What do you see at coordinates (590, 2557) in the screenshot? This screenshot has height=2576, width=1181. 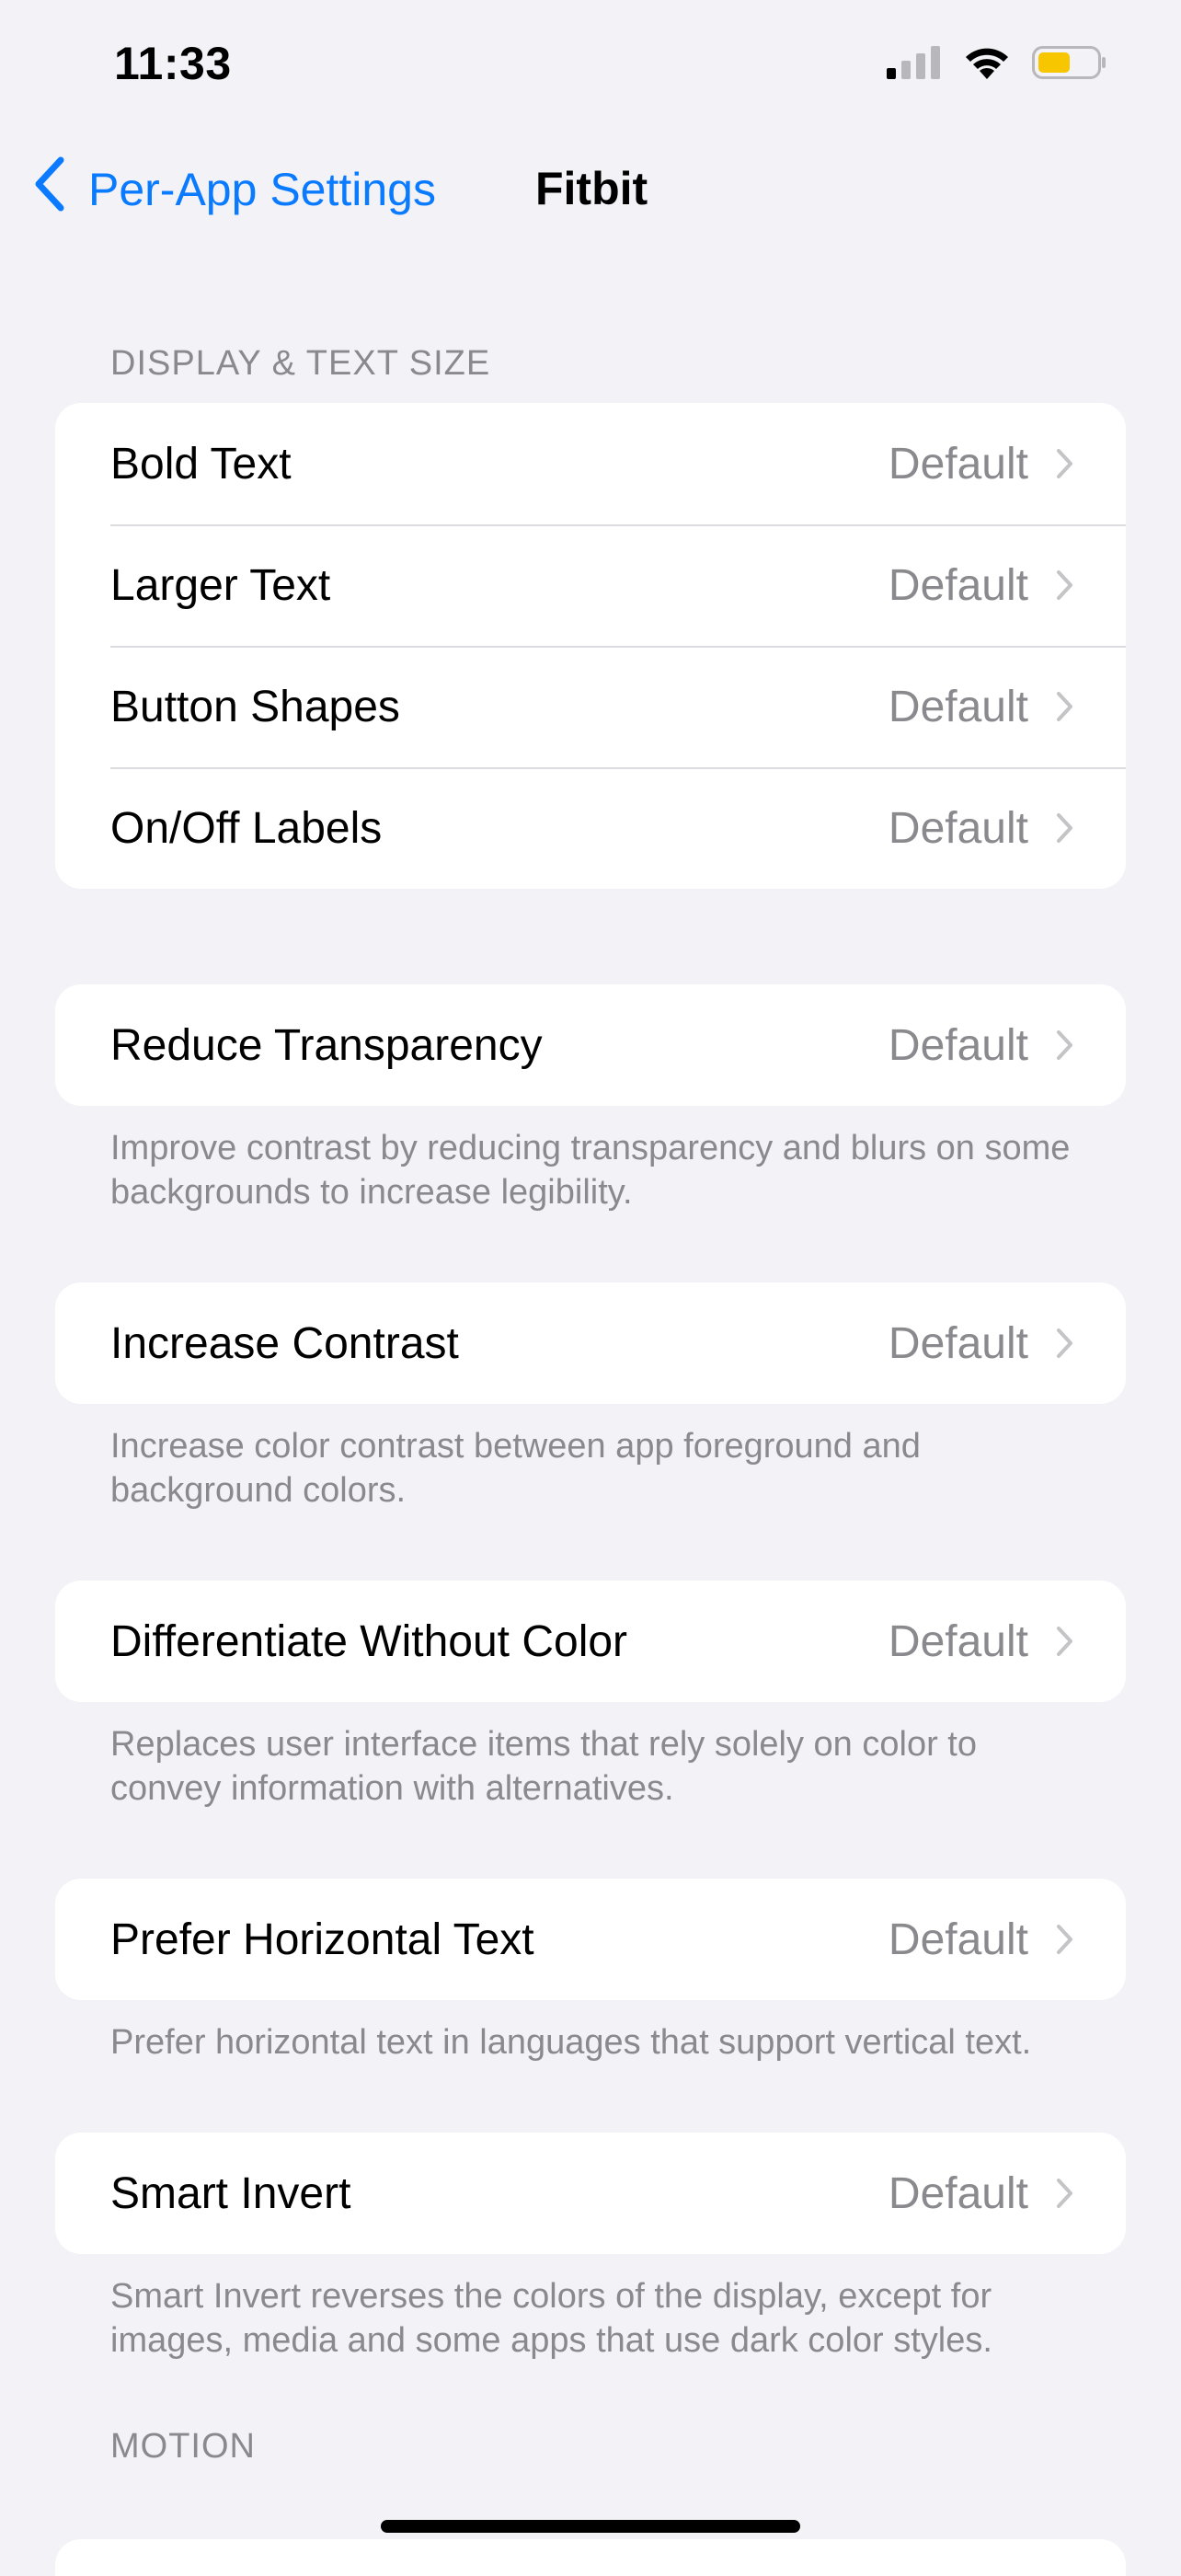 I see `motion-group` at bounding box center [590, 2557].